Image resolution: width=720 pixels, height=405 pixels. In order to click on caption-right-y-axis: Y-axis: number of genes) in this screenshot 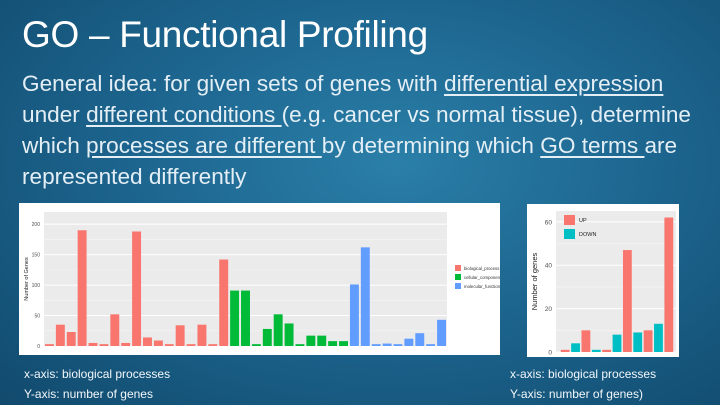, I will do `click(576, 394)`.